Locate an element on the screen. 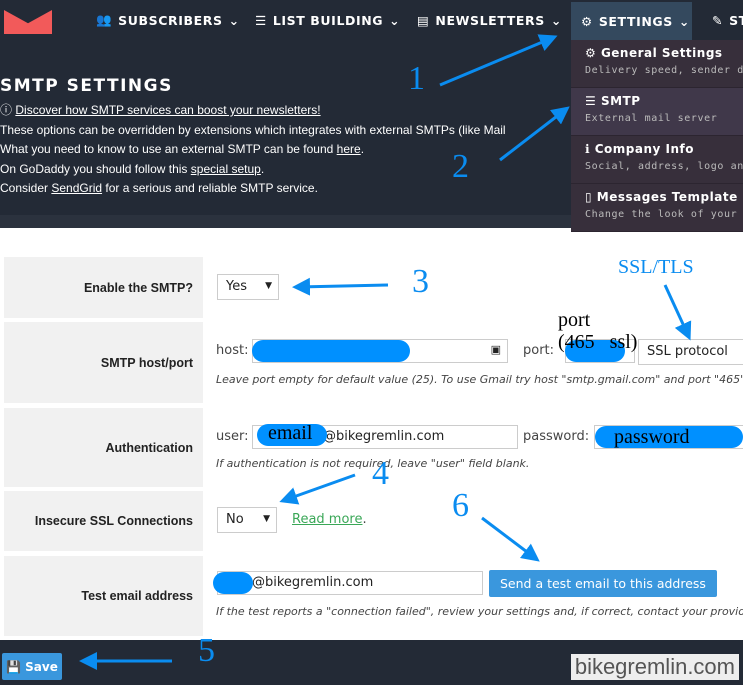 The image size is (743, 685). value: Yes is located at coordinates (236, 286).